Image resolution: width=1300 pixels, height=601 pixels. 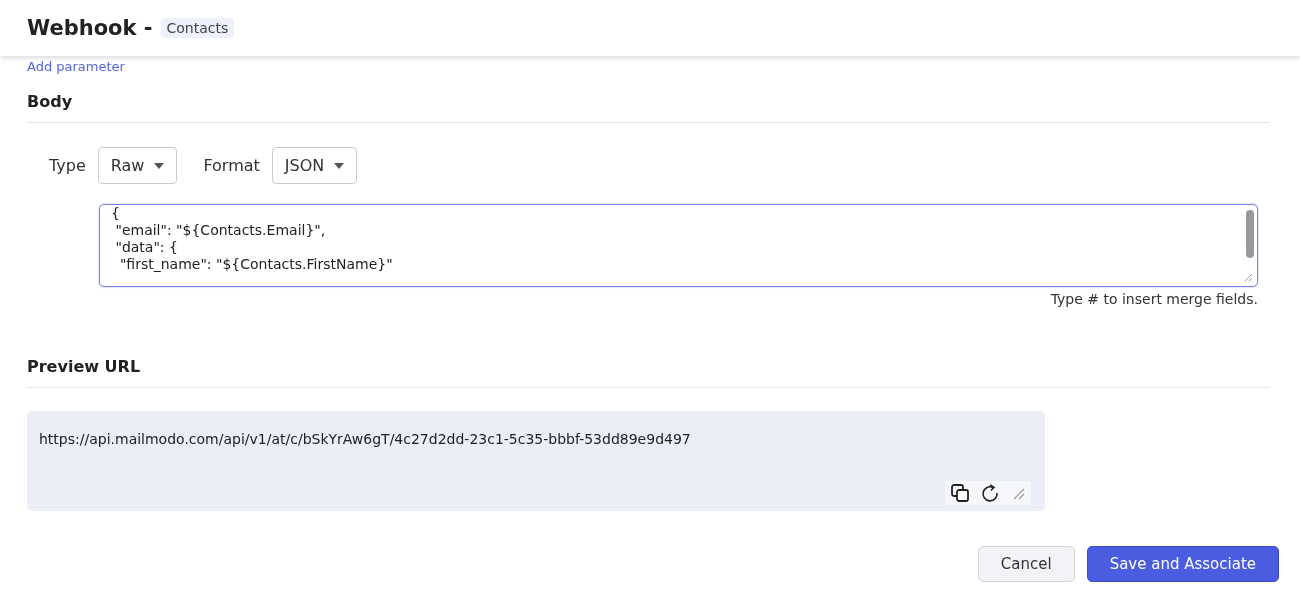 I want to click on save-button: Save and Associate, so click(x=1182, y=564).